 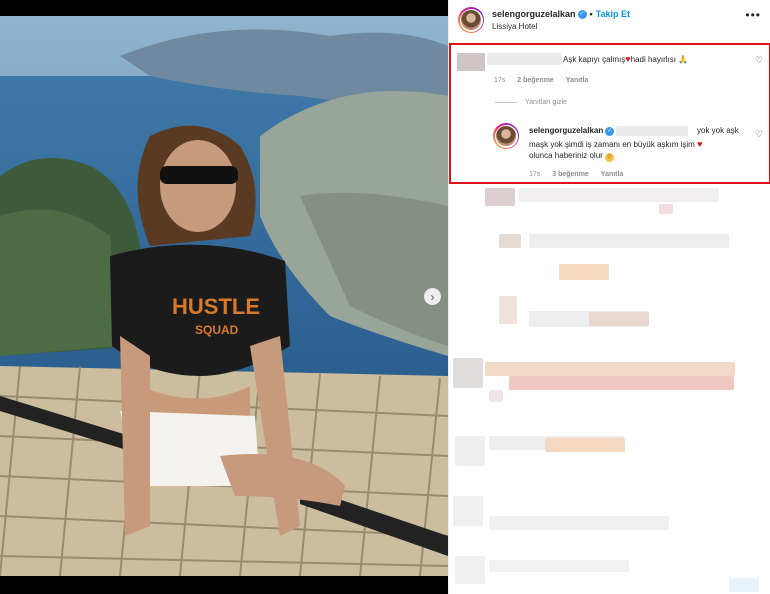 I want to click on red-heart-icon: ♥, so click(x=700, y=144).